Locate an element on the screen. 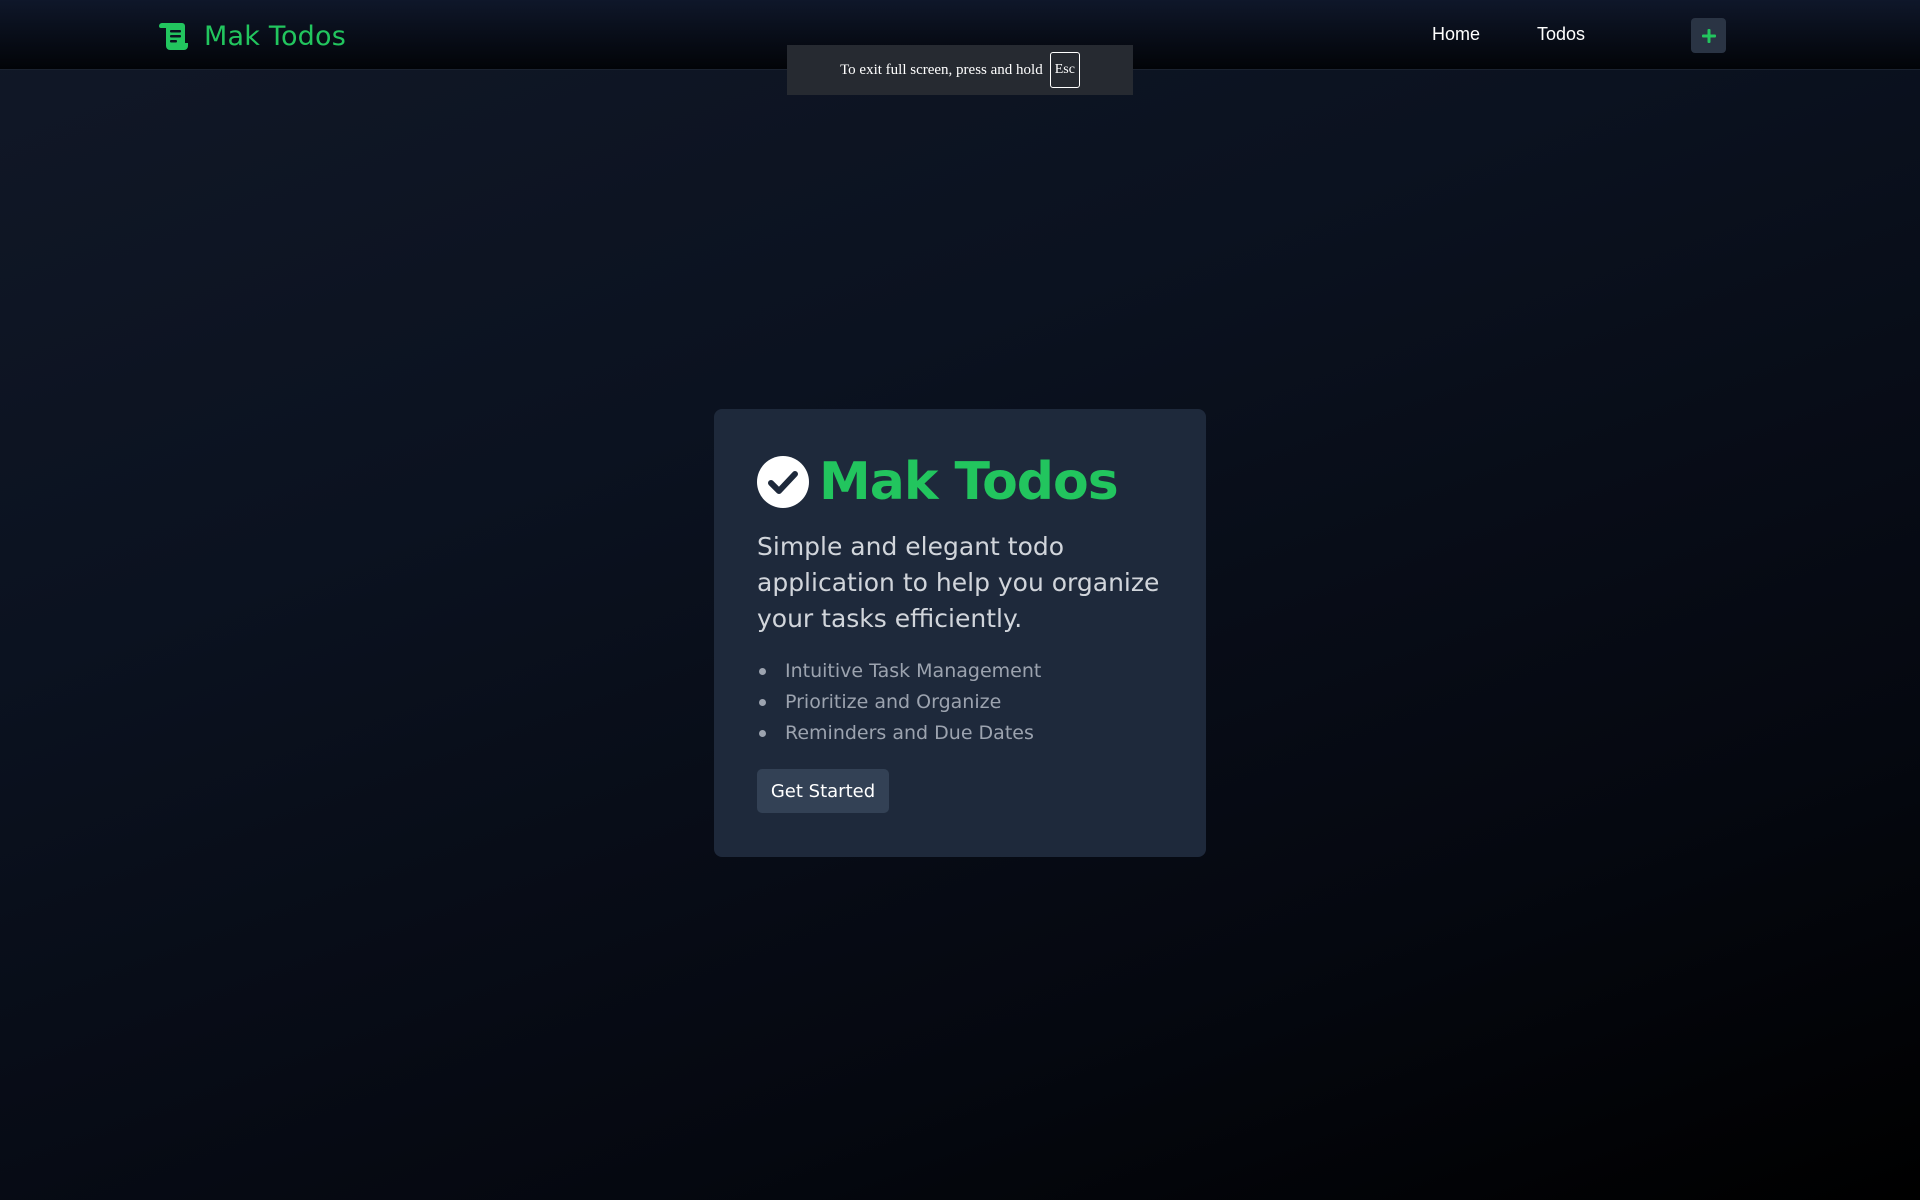 This screenshot has width=1920, height=1200. hero-title: Mak Todos is located at coordinates (969, 482).